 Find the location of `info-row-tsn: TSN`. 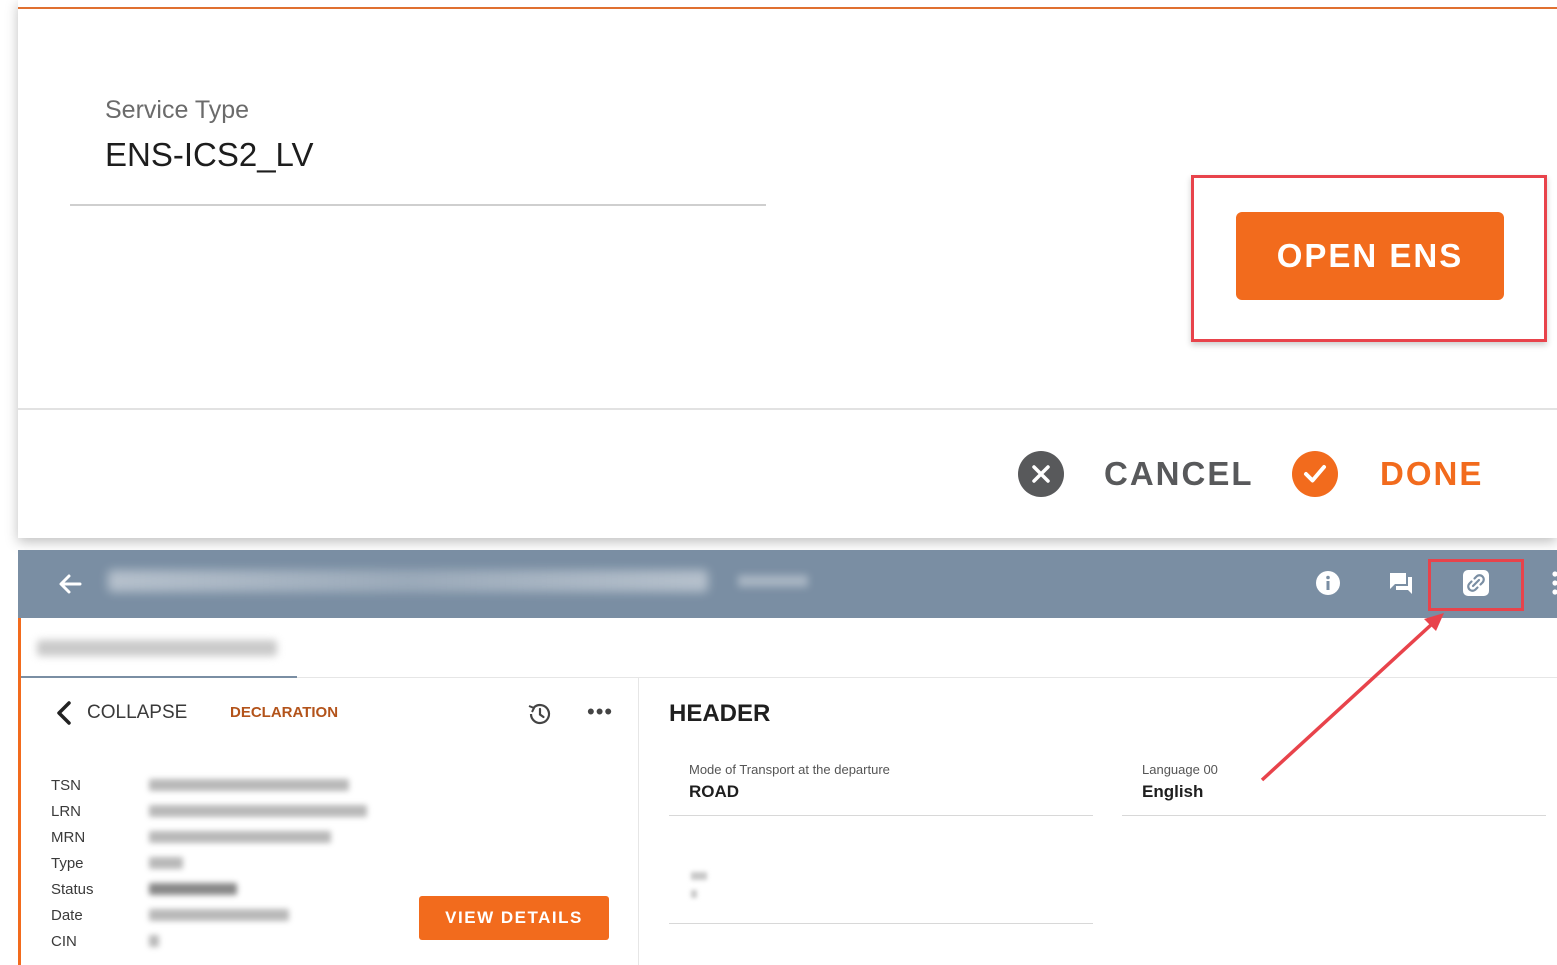

info-row-tsn: TSN is located at coordinates (209, 785).